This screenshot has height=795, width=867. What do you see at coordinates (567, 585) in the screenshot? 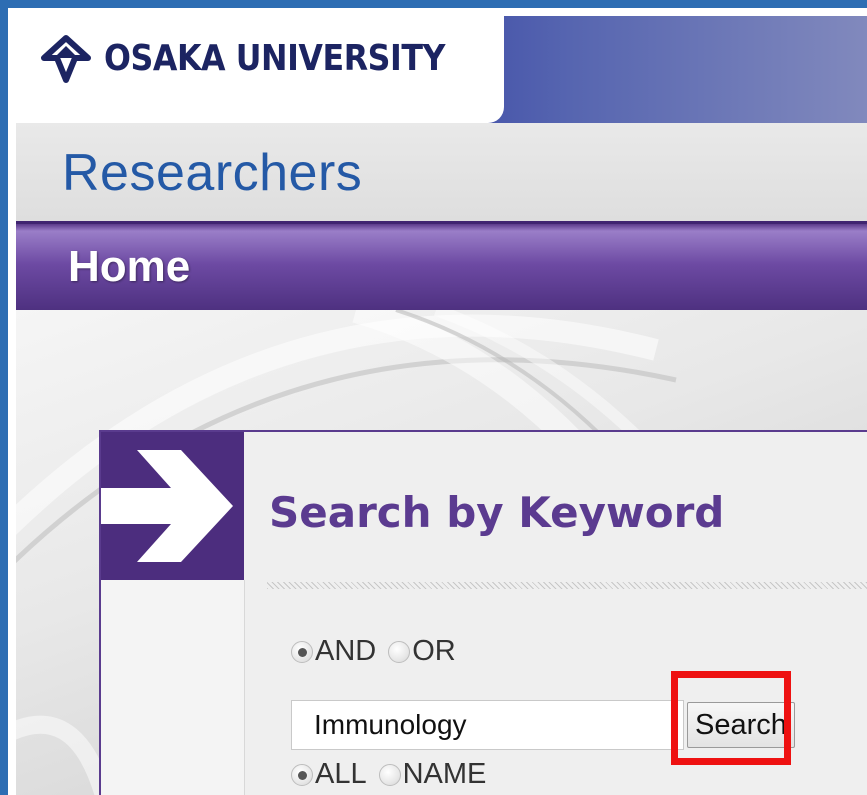
I see `hatched-divider` at bounding box center [567, 585].